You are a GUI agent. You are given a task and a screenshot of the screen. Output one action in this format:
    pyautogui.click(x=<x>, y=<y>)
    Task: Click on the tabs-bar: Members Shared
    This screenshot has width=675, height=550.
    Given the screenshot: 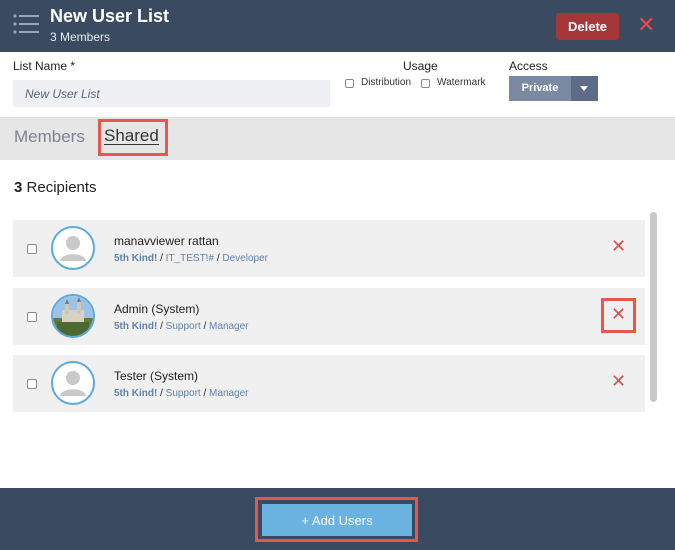 What is the action you would take?
    pyautogui.click(x=337, y=138)
    